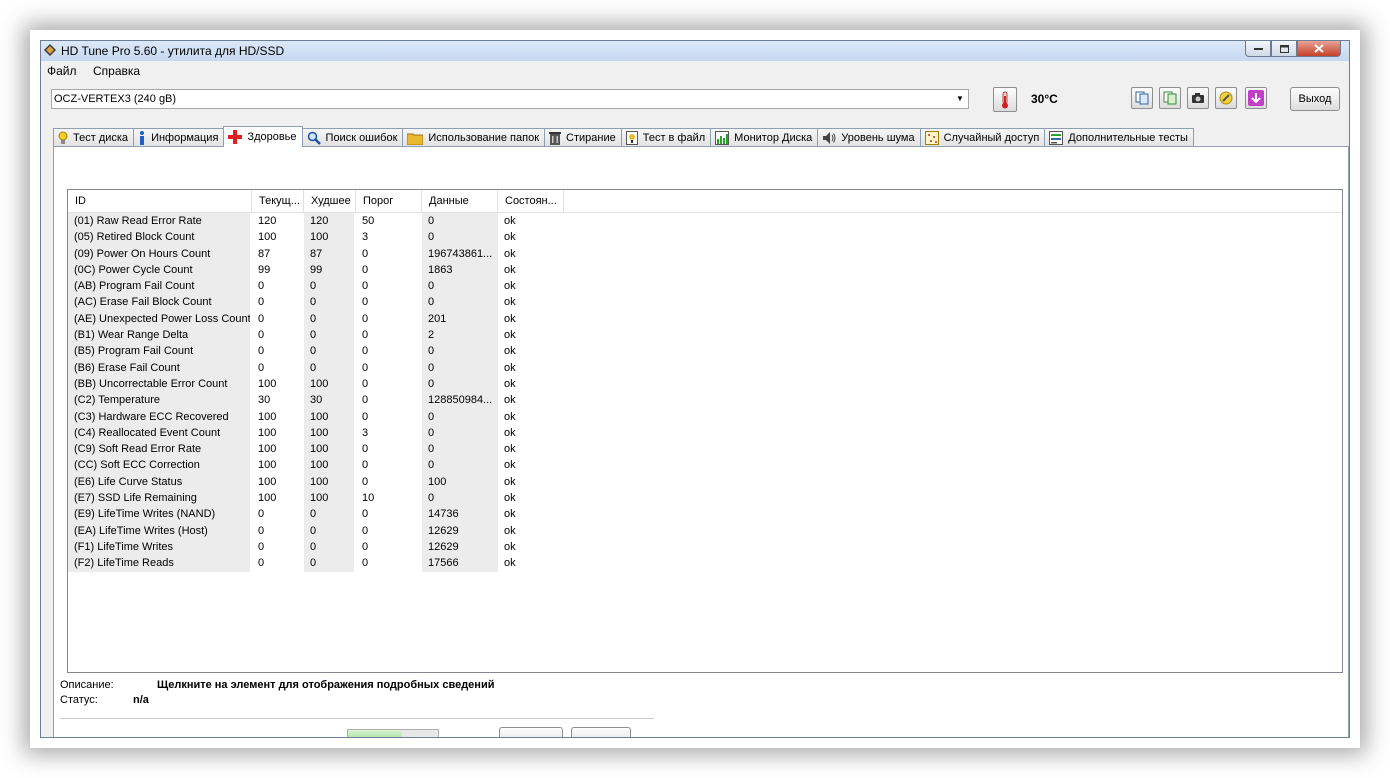 The image size is (1390, 778). I want to click on trash-icon, so click(555, 138).